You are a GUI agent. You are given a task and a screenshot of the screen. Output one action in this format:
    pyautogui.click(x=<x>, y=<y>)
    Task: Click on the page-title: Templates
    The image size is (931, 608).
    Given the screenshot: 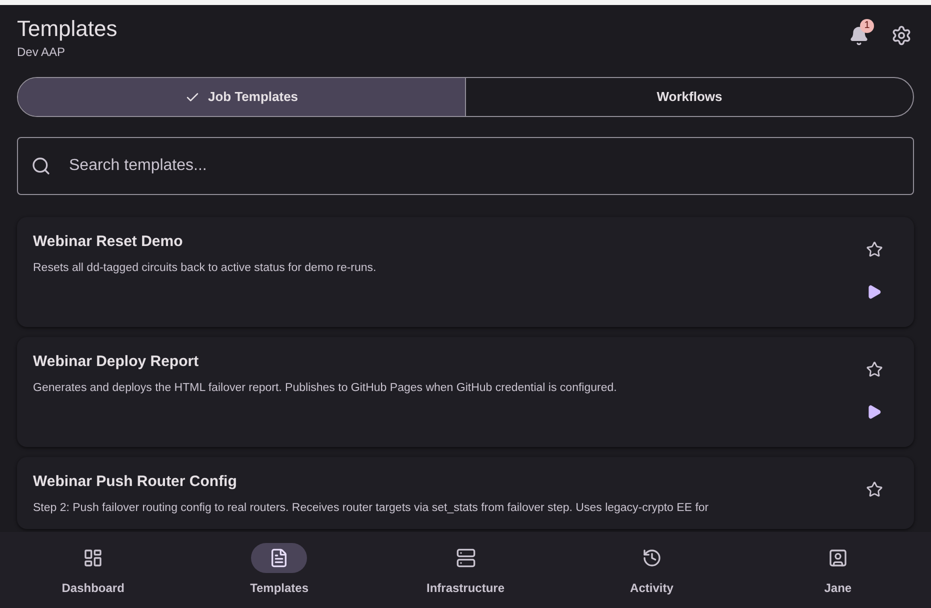 What is the action you would take?
    pyautogui.click(x=67, y=29)
    